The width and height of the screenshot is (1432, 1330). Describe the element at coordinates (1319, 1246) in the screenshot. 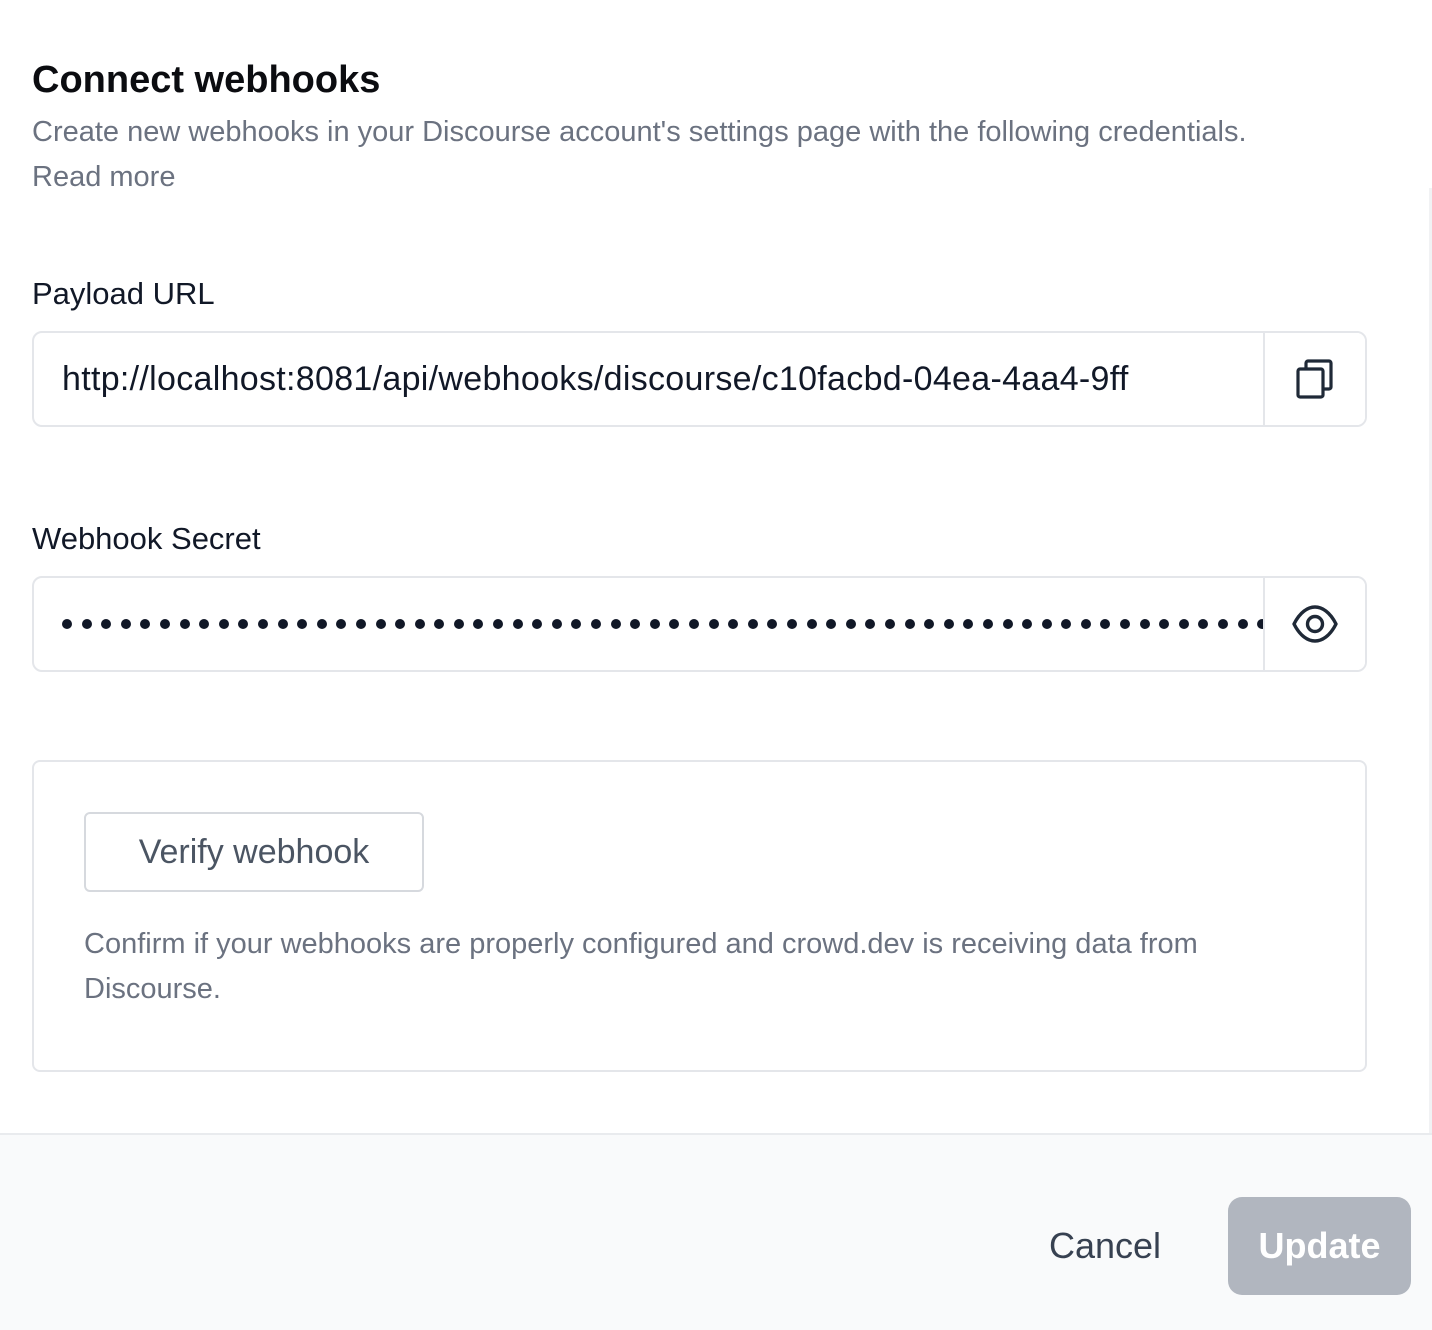

I see `update-button: Update` at that location.